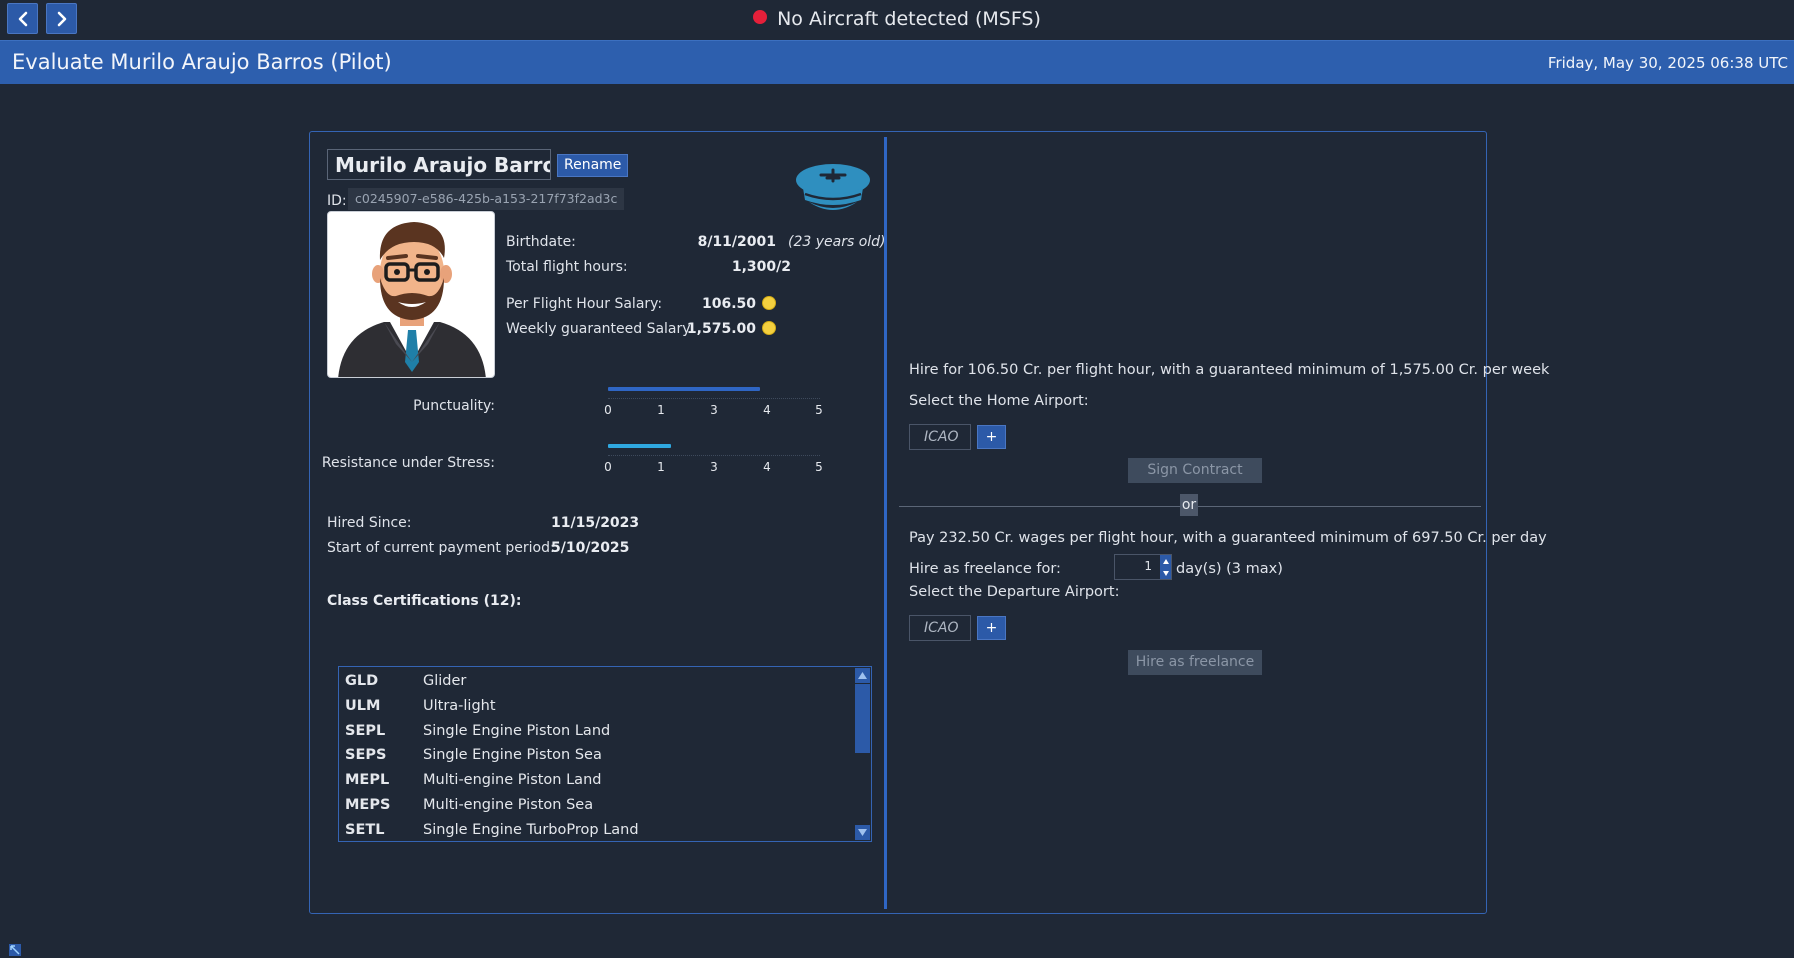 The height and width of the screenshot is (958, 1794). What do you see at coordinates (1195, 470) in the screenshot?
I see `sign-contract-button: Sign Contract` at bounding box center [1195, 470].